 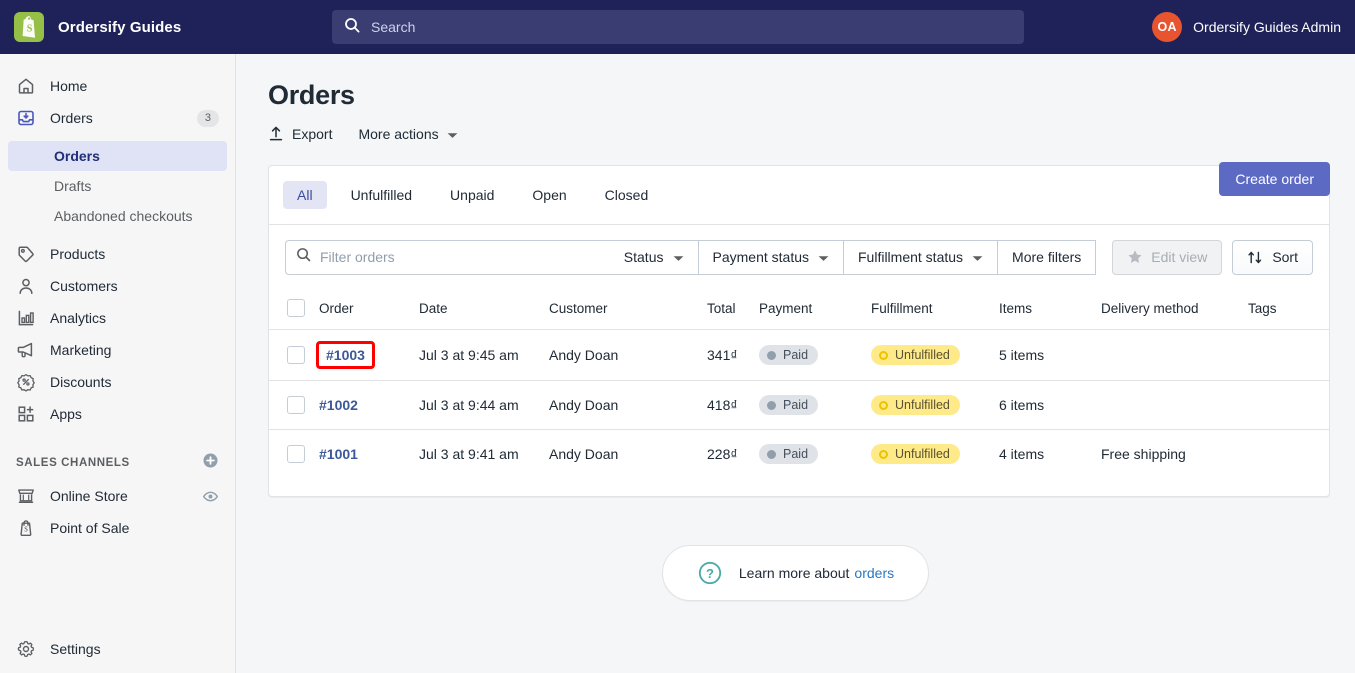 I want to click on sidebar-item-label: Orders, so click(x=71, y=118).